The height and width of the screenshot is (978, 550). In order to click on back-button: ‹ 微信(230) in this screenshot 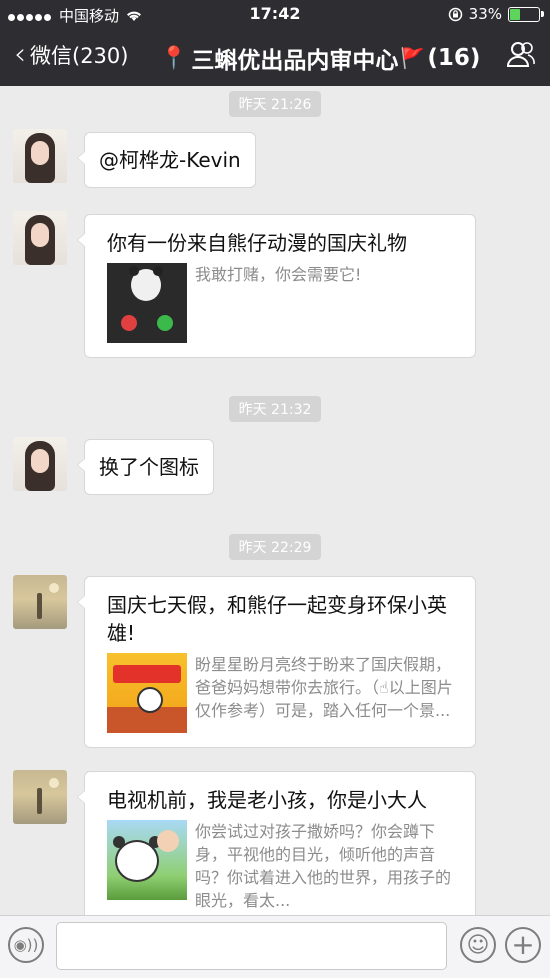, I will do `click(71, 55)`.